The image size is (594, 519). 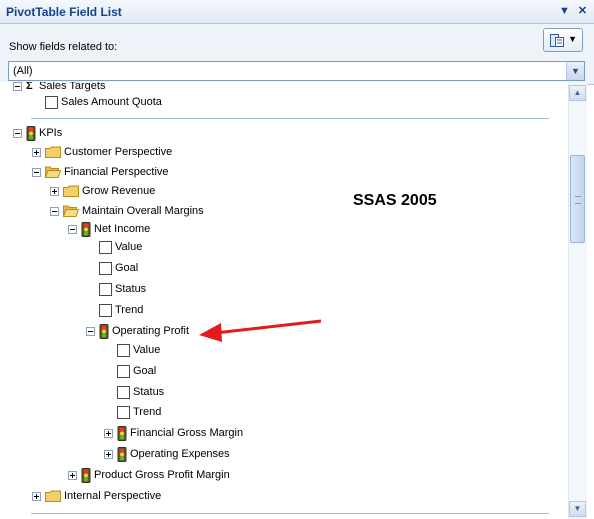 I want to click on tree-node-label: Grow Revenue, so click(x=119, y=191).